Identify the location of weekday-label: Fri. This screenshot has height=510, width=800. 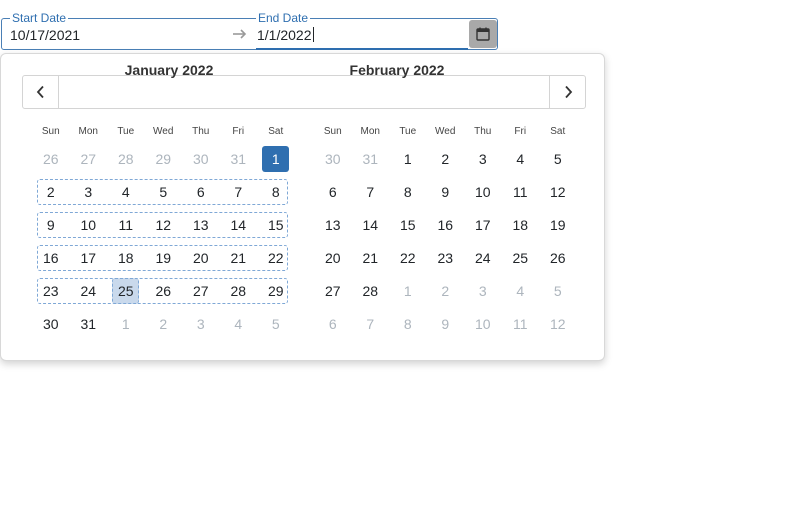
(238, 131).